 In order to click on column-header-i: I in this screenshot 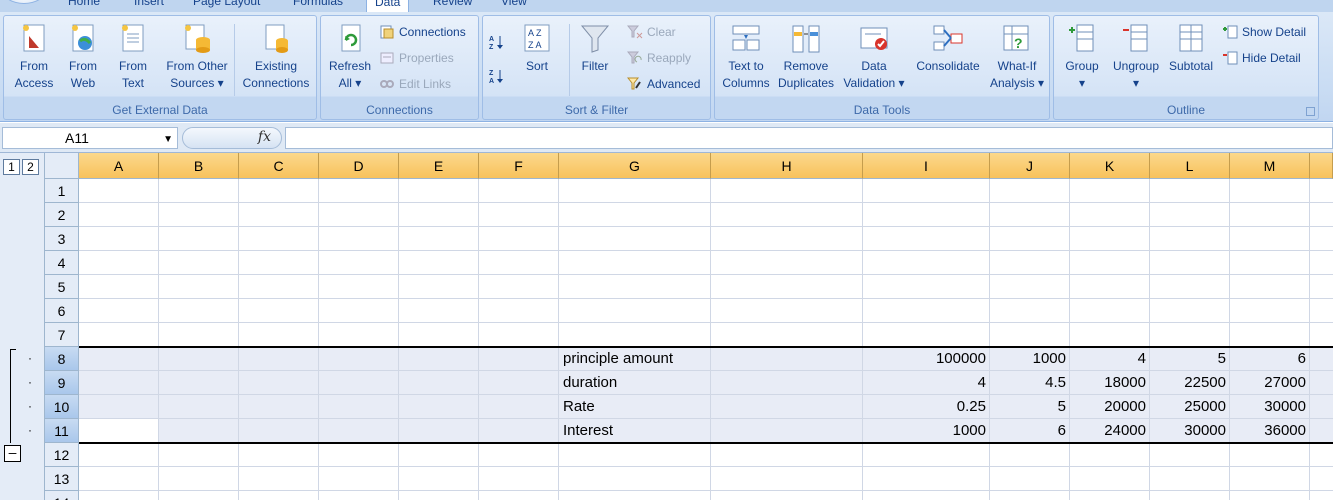, I will do `click(926, 166)`.